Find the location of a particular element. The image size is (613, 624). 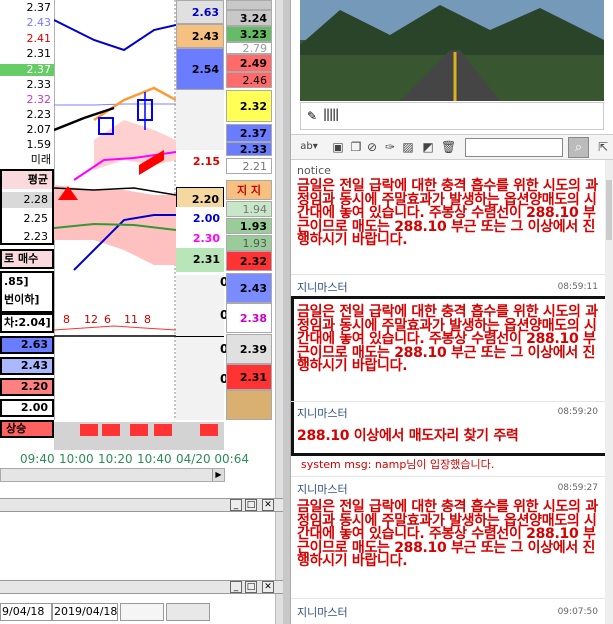

price-level: 2.32 is located at coordinates (27, 100).